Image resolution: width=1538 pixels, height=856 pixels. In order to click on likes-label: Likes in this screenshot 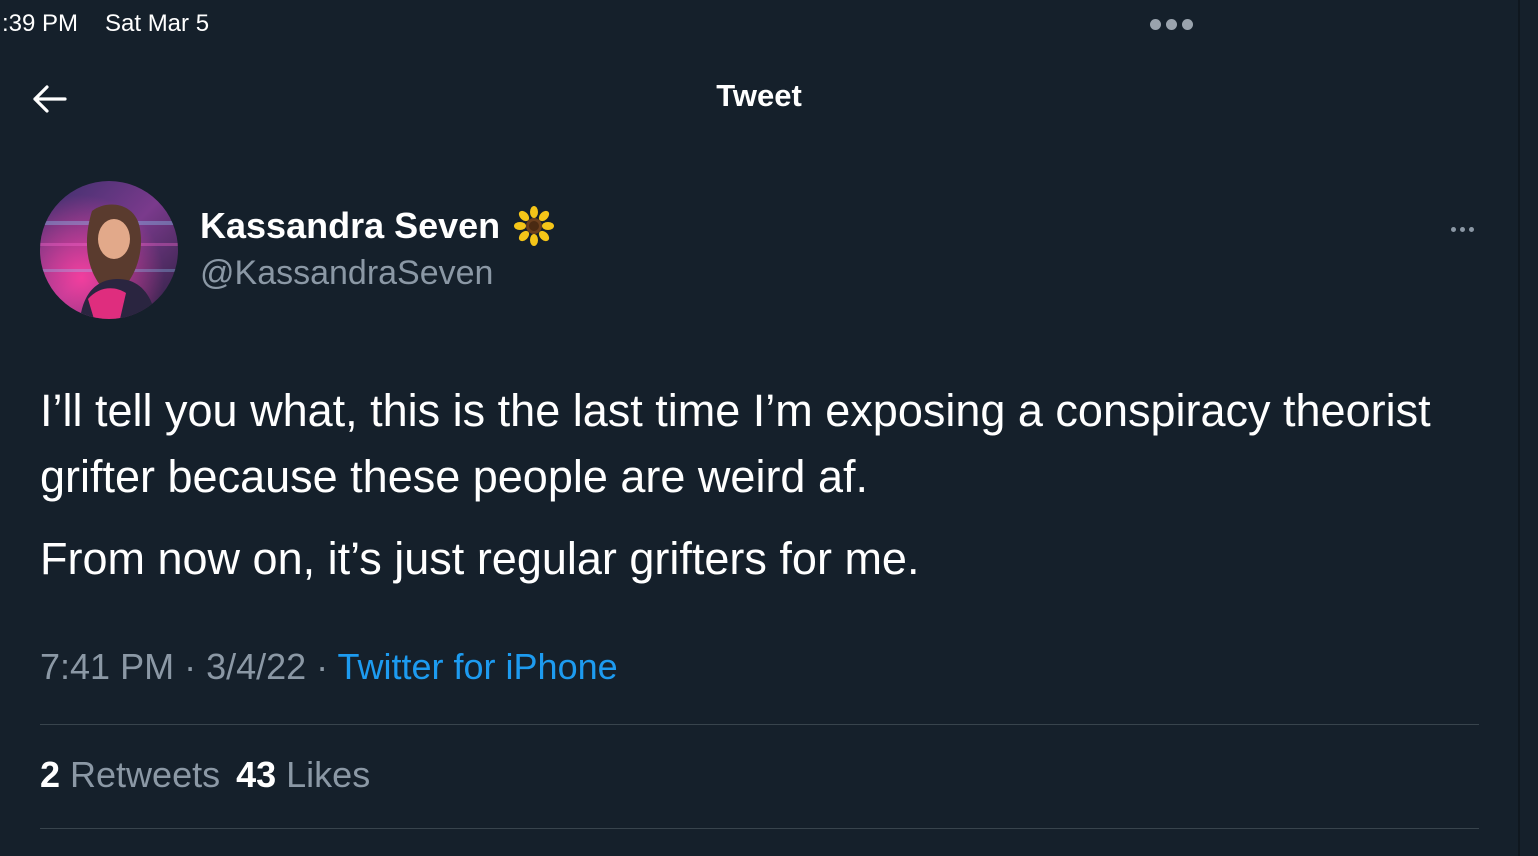, I will do `click(328, 774)`.